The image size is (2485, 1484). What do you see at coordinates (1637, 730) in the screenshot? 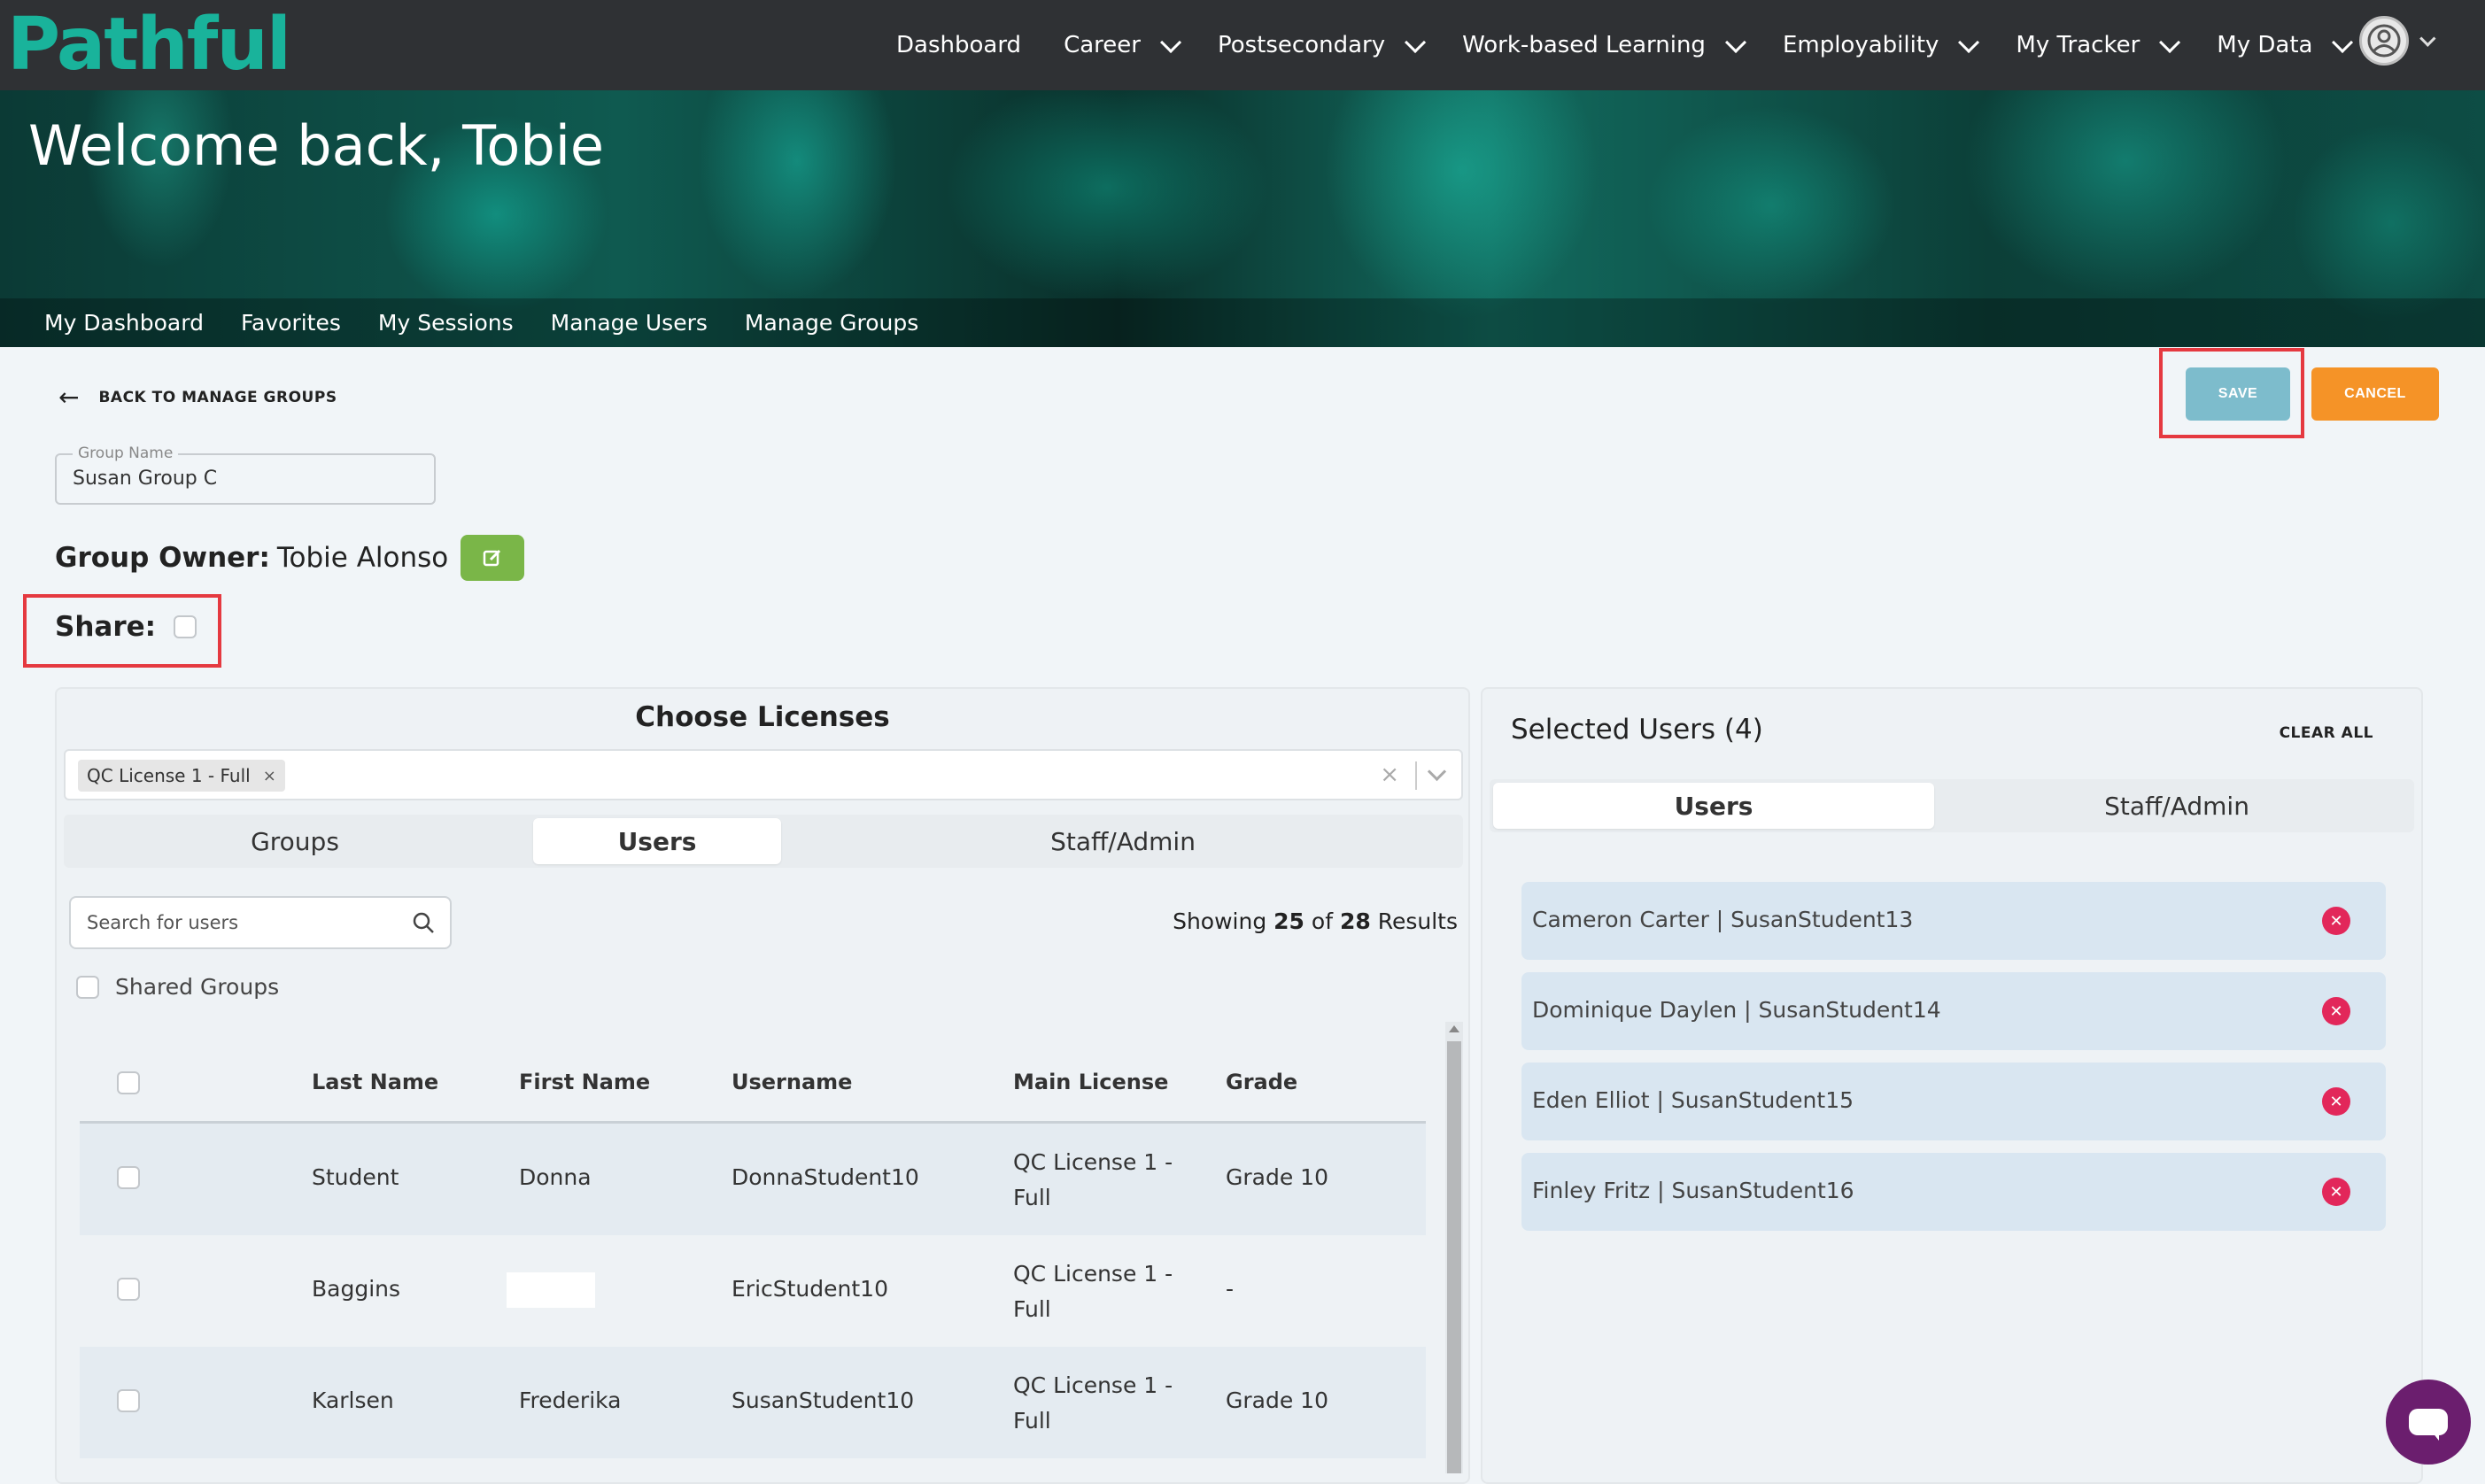
I see `selected-users-title: Selected Users (4)` at bounding box center [1637, 730].